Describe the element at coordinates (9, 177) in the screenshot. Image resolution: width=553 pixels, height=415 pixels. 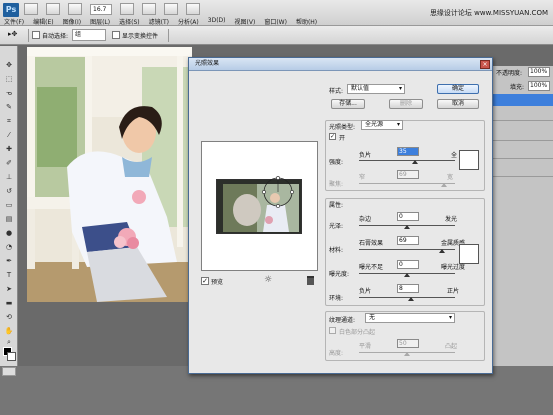
I see `clone-stamp-icon: ⊥` at that location.